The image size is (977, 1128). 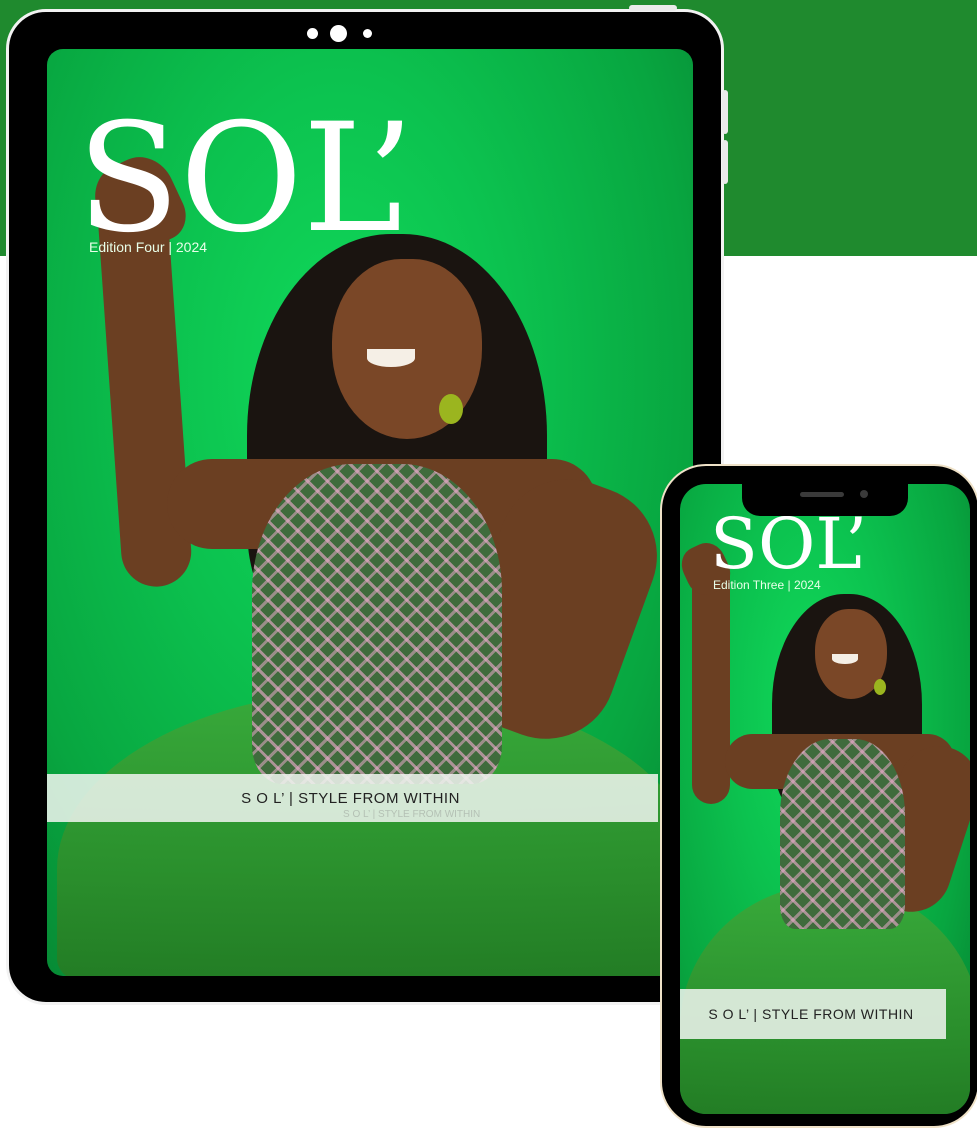 What do you see at coordinates (367, 33) in the screenshot?
I see `camera-sensor-icon` at bounding box center [367, 33].